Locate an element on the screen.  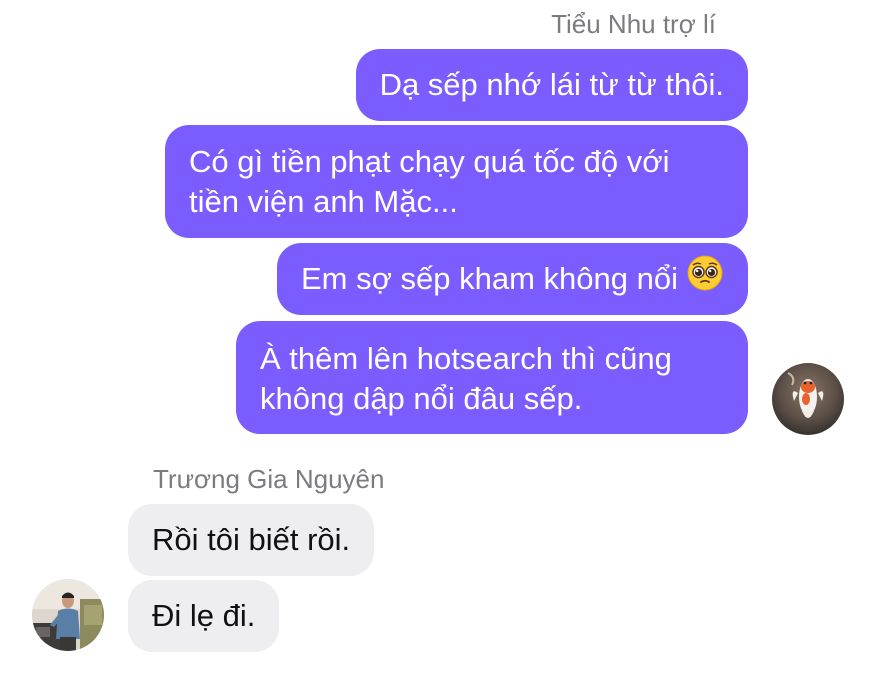
man-photo-avatar is located at coordinates (68, 615).